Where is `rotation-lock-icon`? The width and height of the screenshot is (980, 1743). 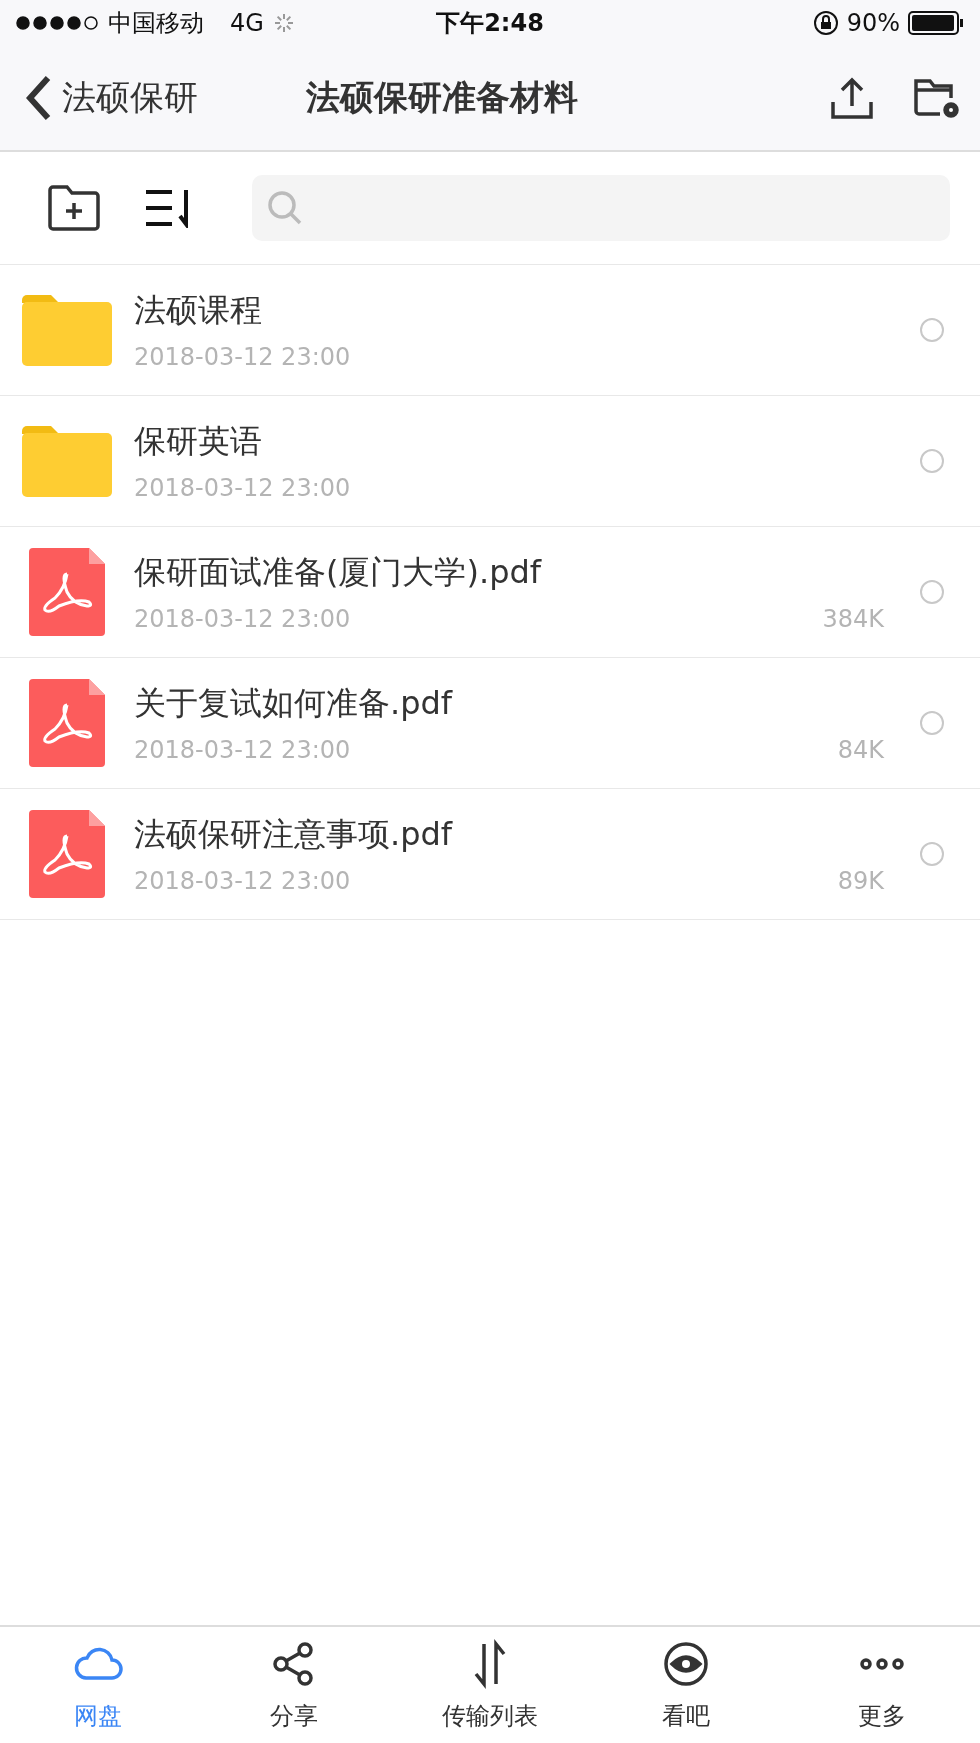
rotation-lock-icon is located at coordinates (825, 23).